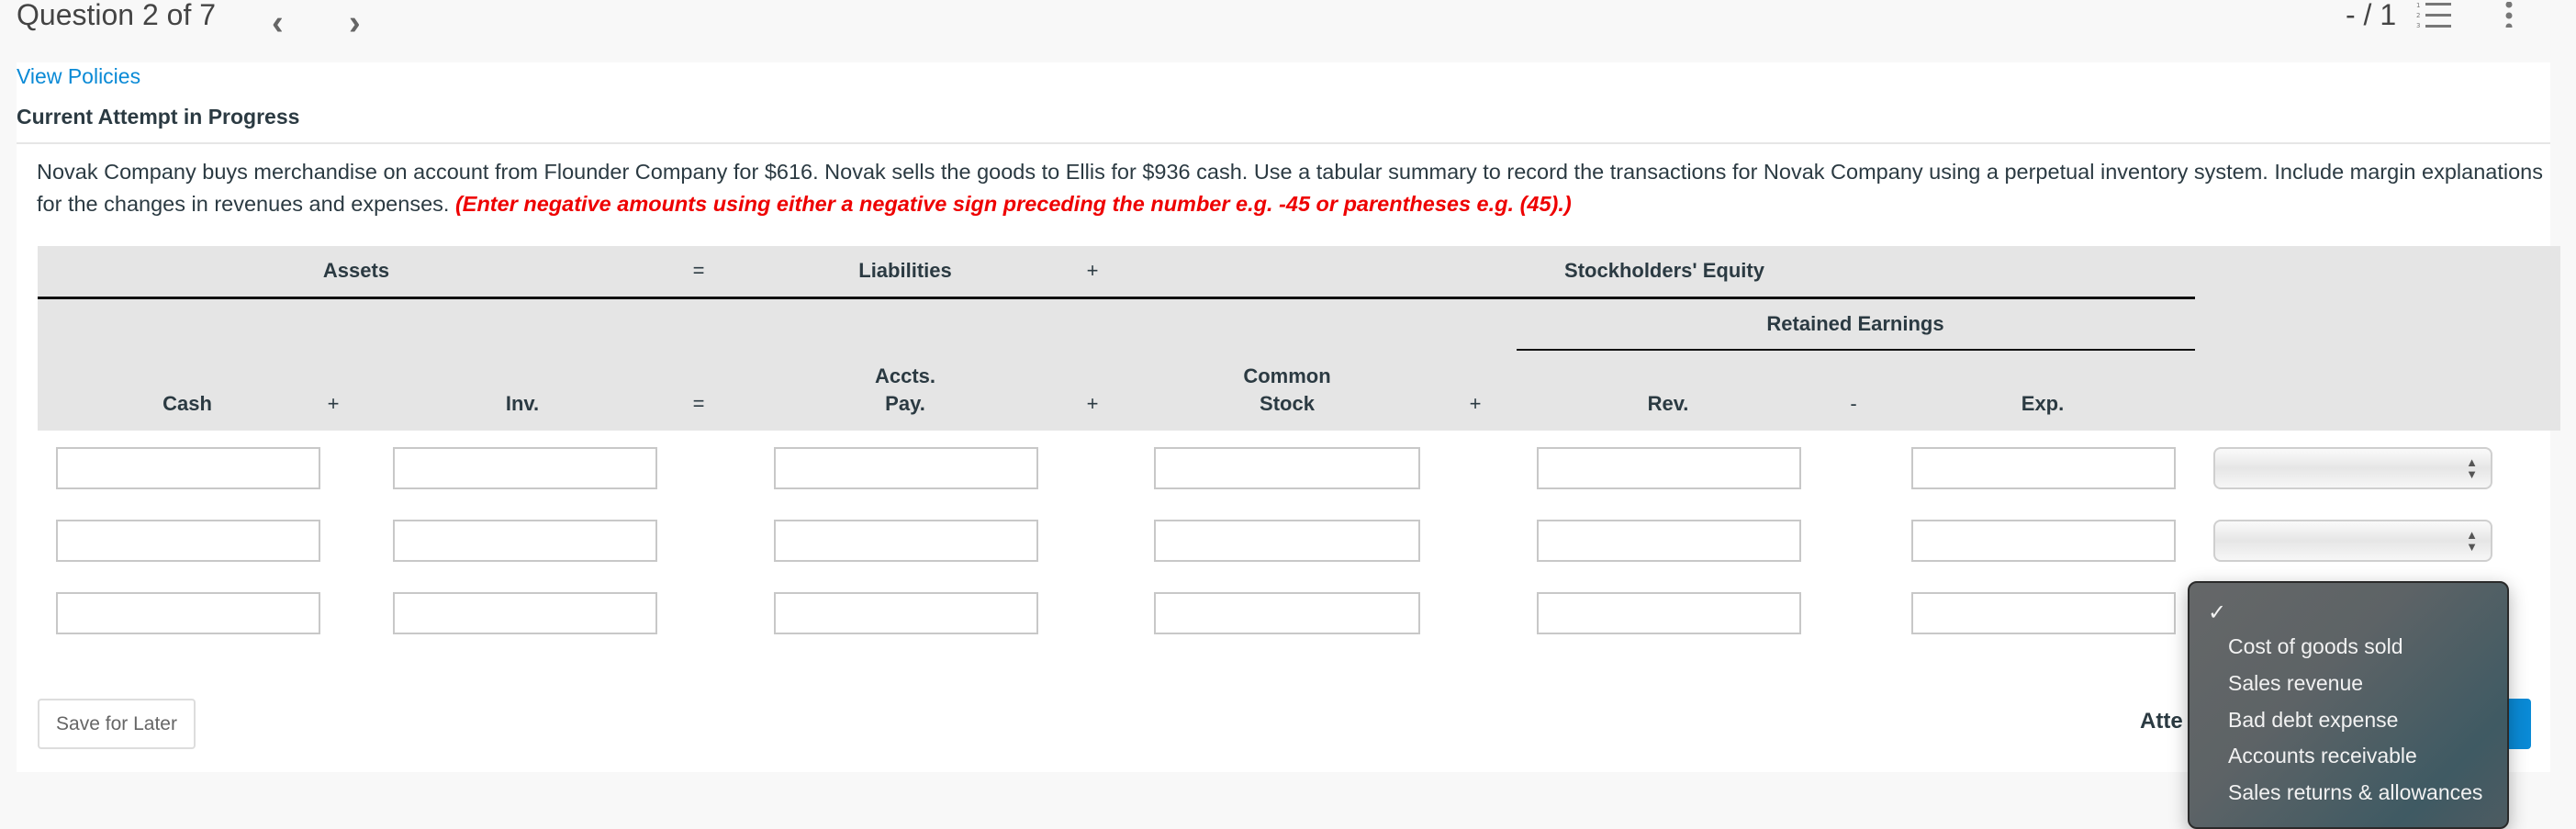 This screenshot has height=829, width=2576. Describe the element at coordinates (2434, 15) in the screenshot. I see `numbered-list-icon: 1 2 3` at that location.